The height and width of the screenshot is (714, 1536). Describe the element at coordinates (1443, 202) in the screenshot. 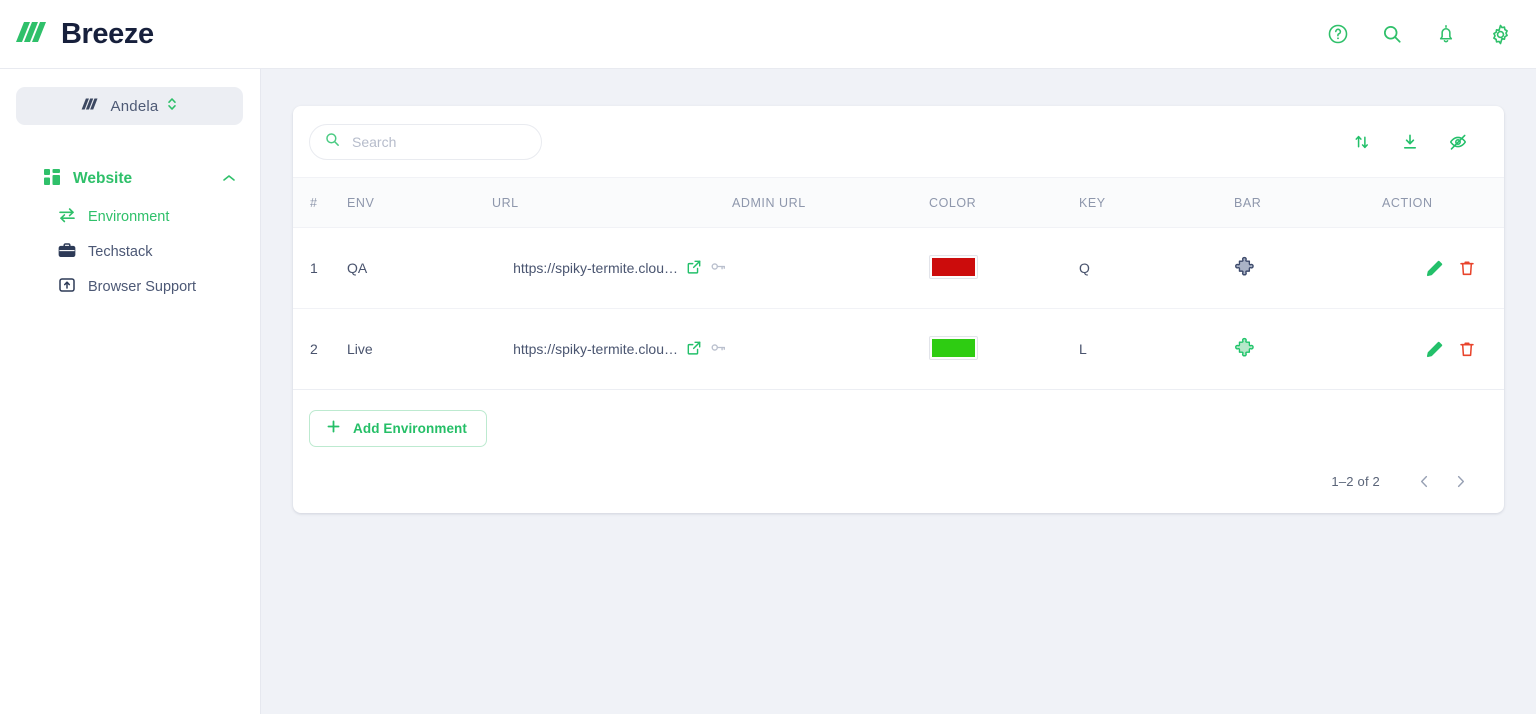

I see `column-header-action: ACTION` at that location.